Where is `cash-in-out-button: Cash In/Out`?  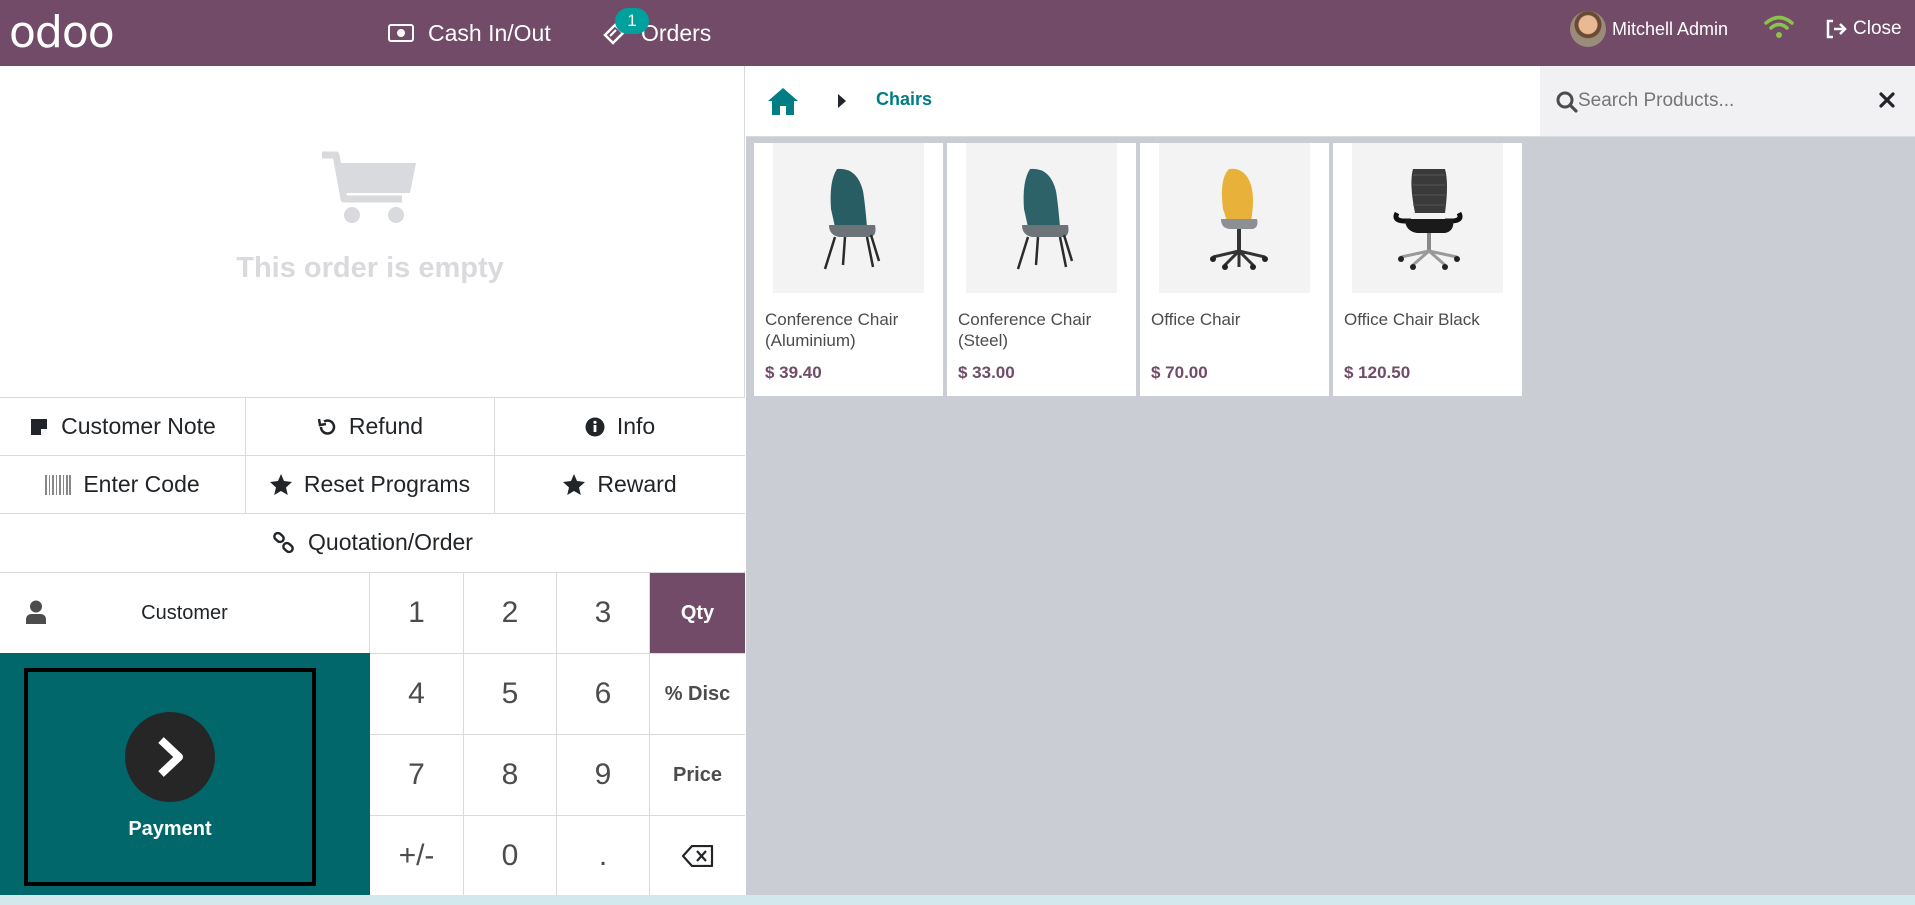 cash-in-out-button: Cash In/Out is located at coordinates (469, 33).